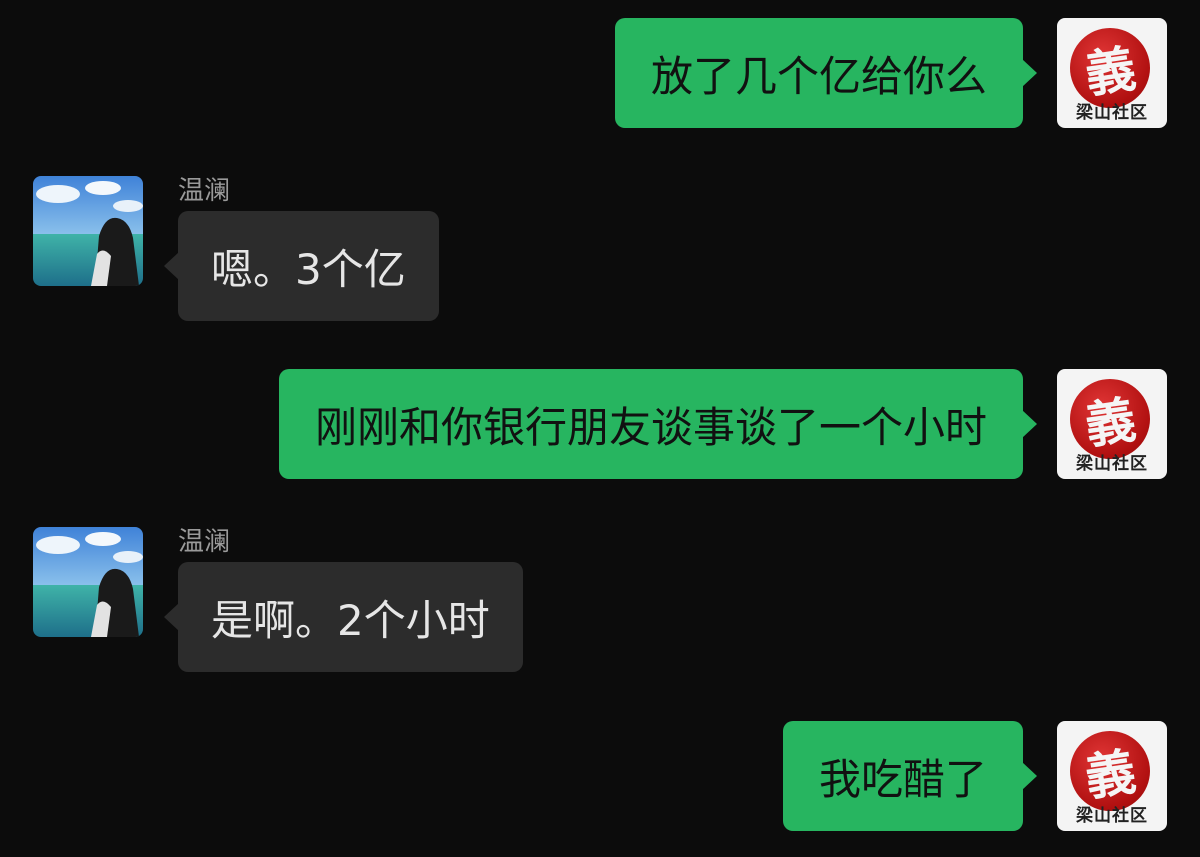 This screenshot has height=857, width=1200. I want to click on chat-message-outgoing: 放了几个亿给你么 義 梁山社区, so click(600, 73).